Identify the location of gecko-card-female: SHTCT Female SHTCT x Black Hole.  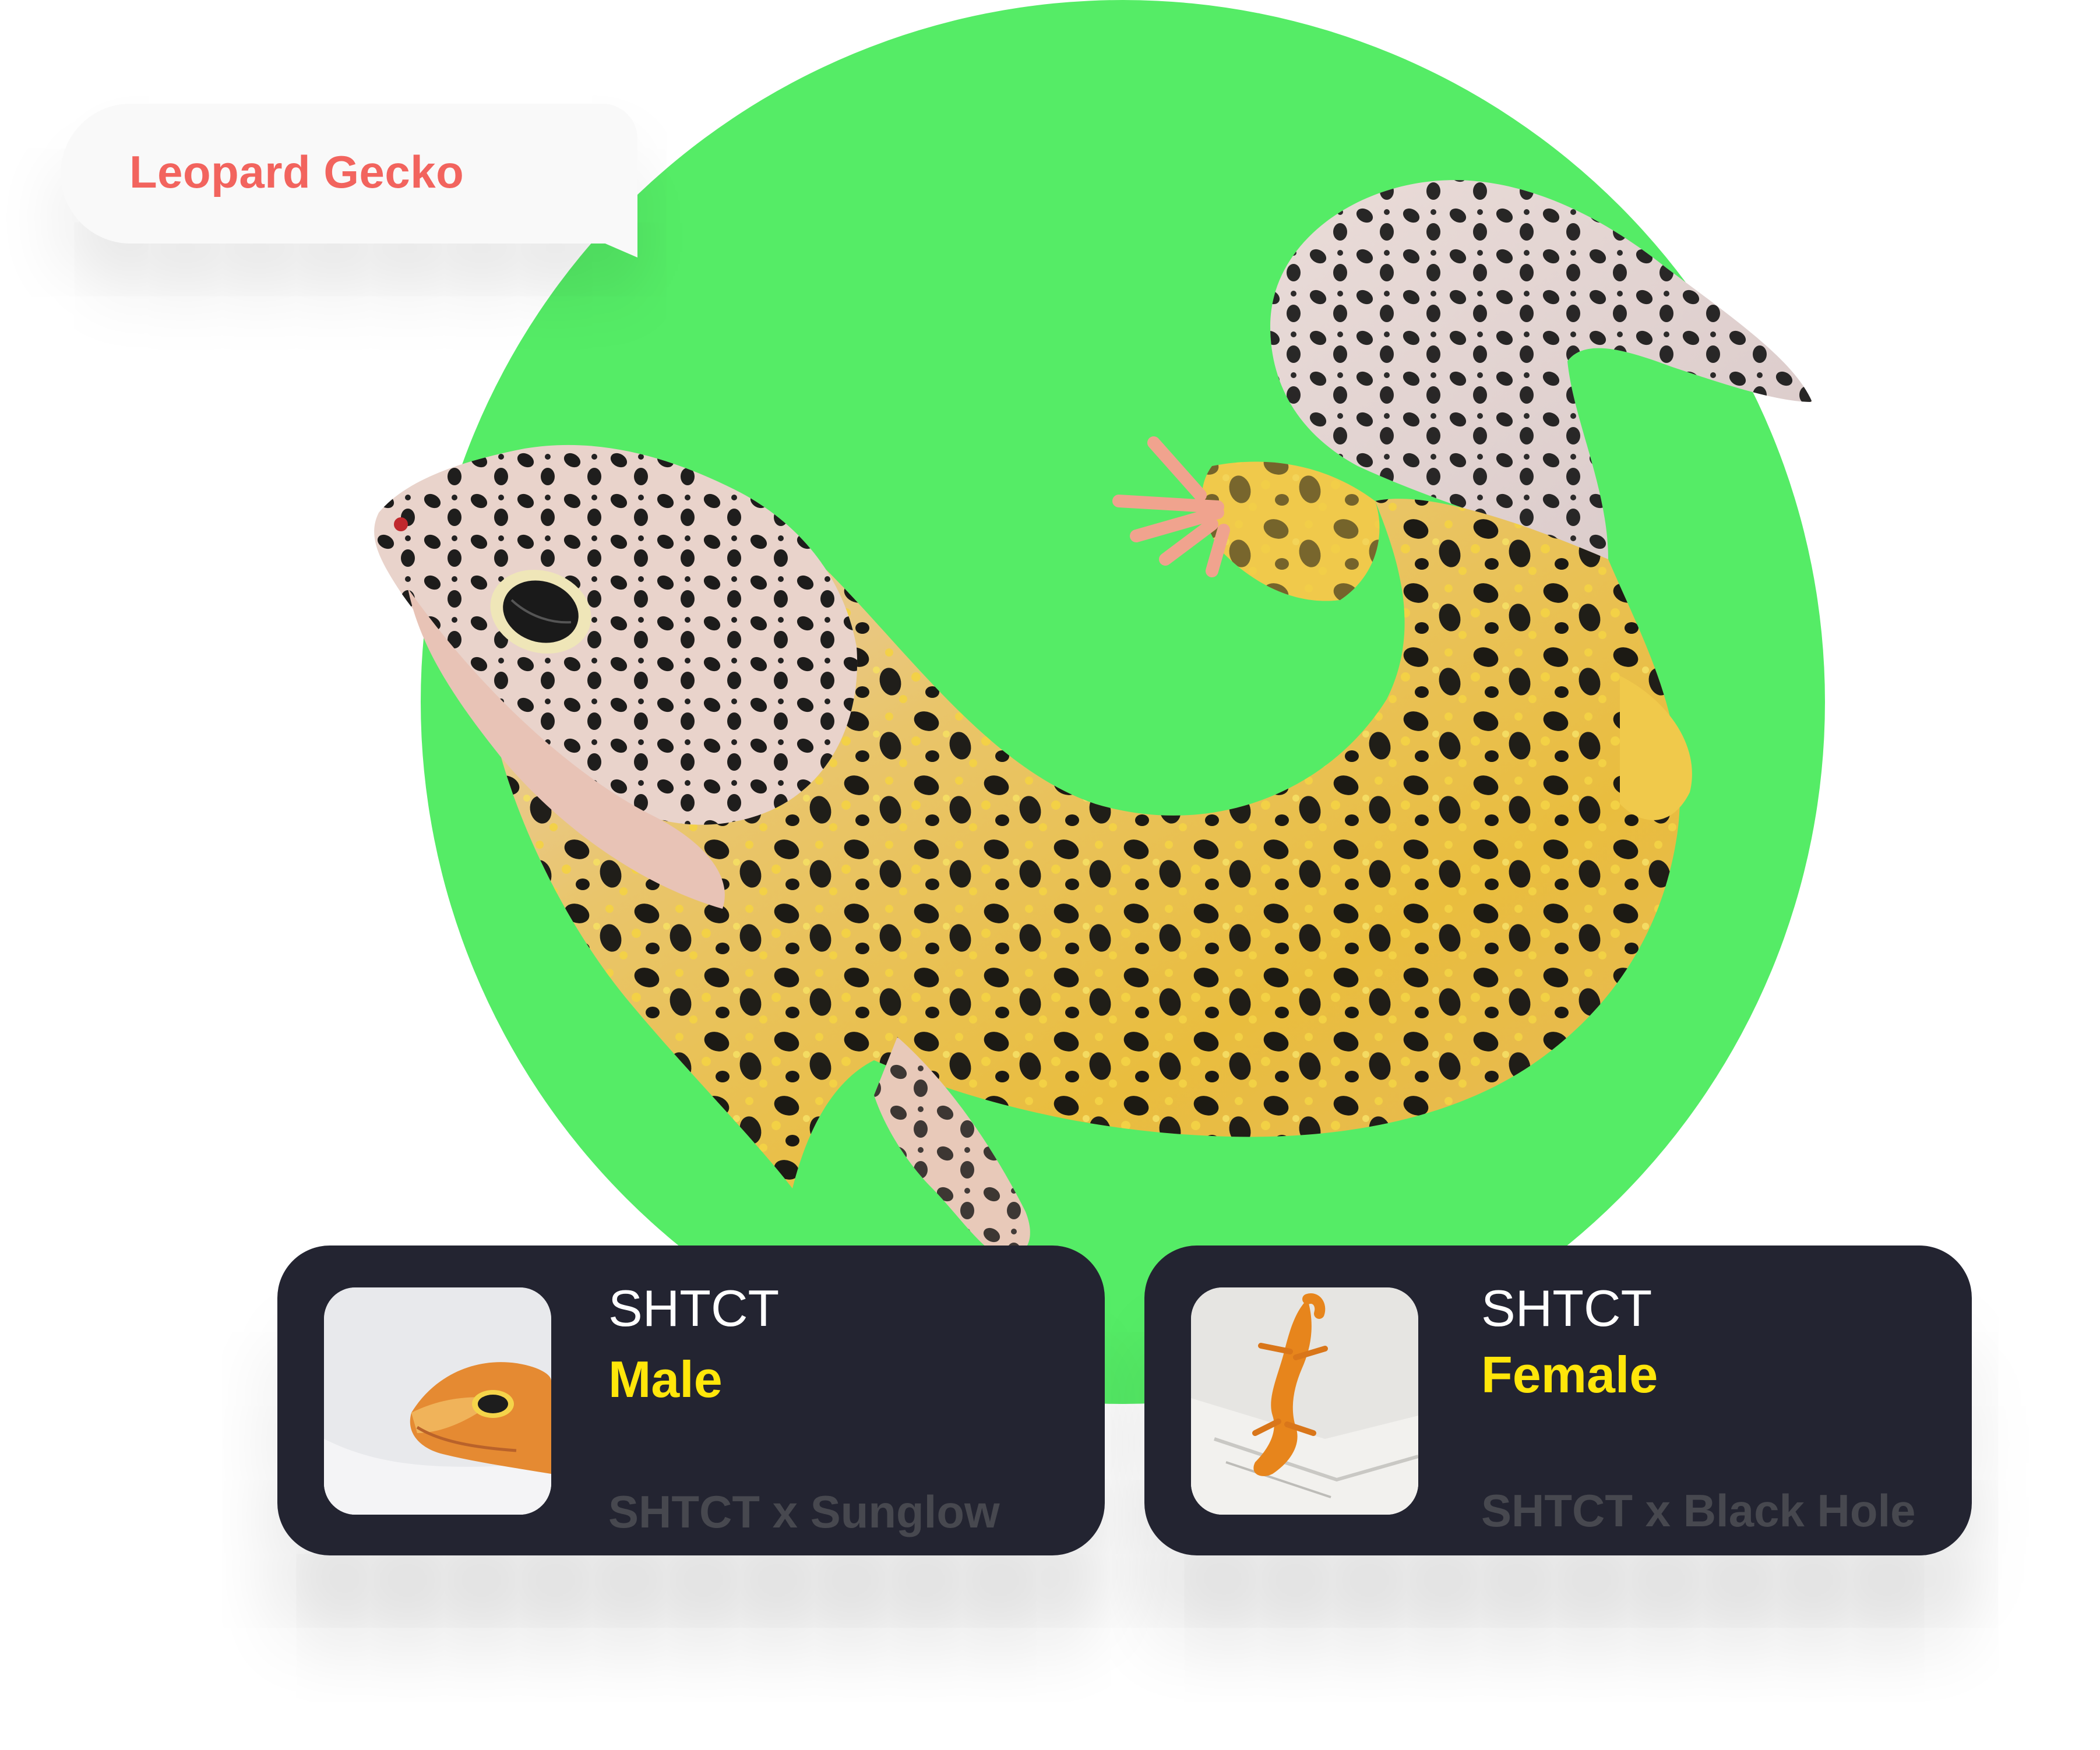
(1558, 1400).